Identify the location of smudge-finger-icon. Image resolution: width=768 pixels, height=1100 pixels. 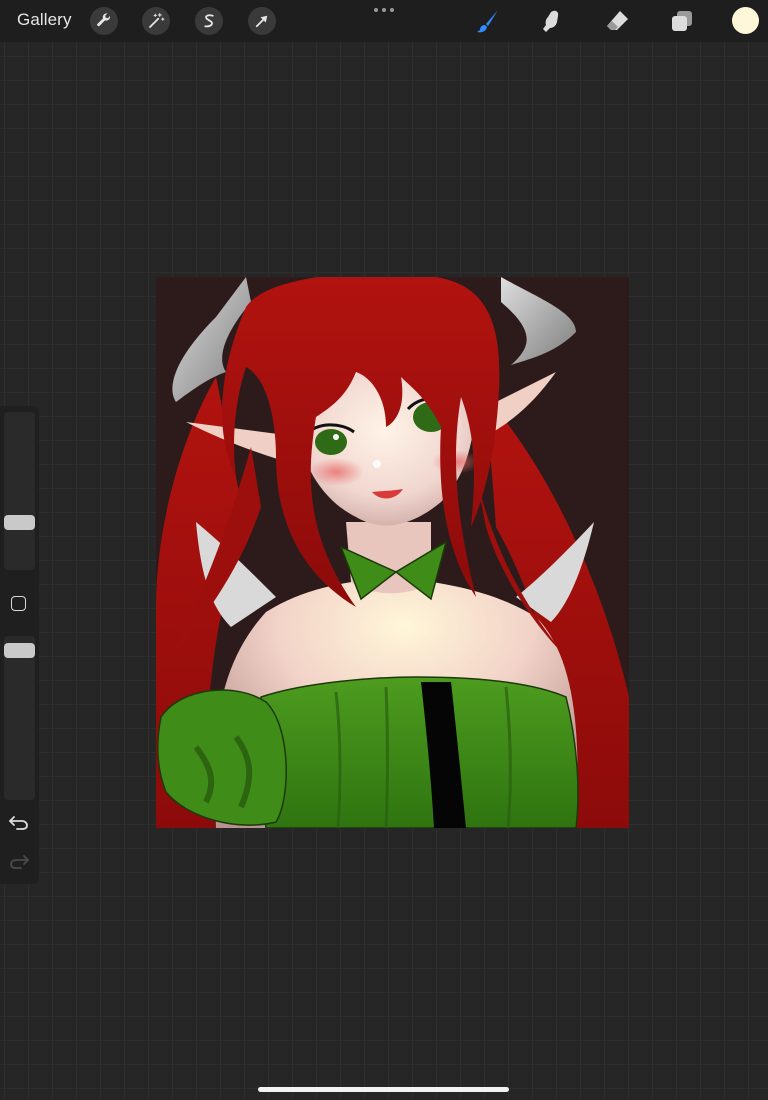
(551, 21).